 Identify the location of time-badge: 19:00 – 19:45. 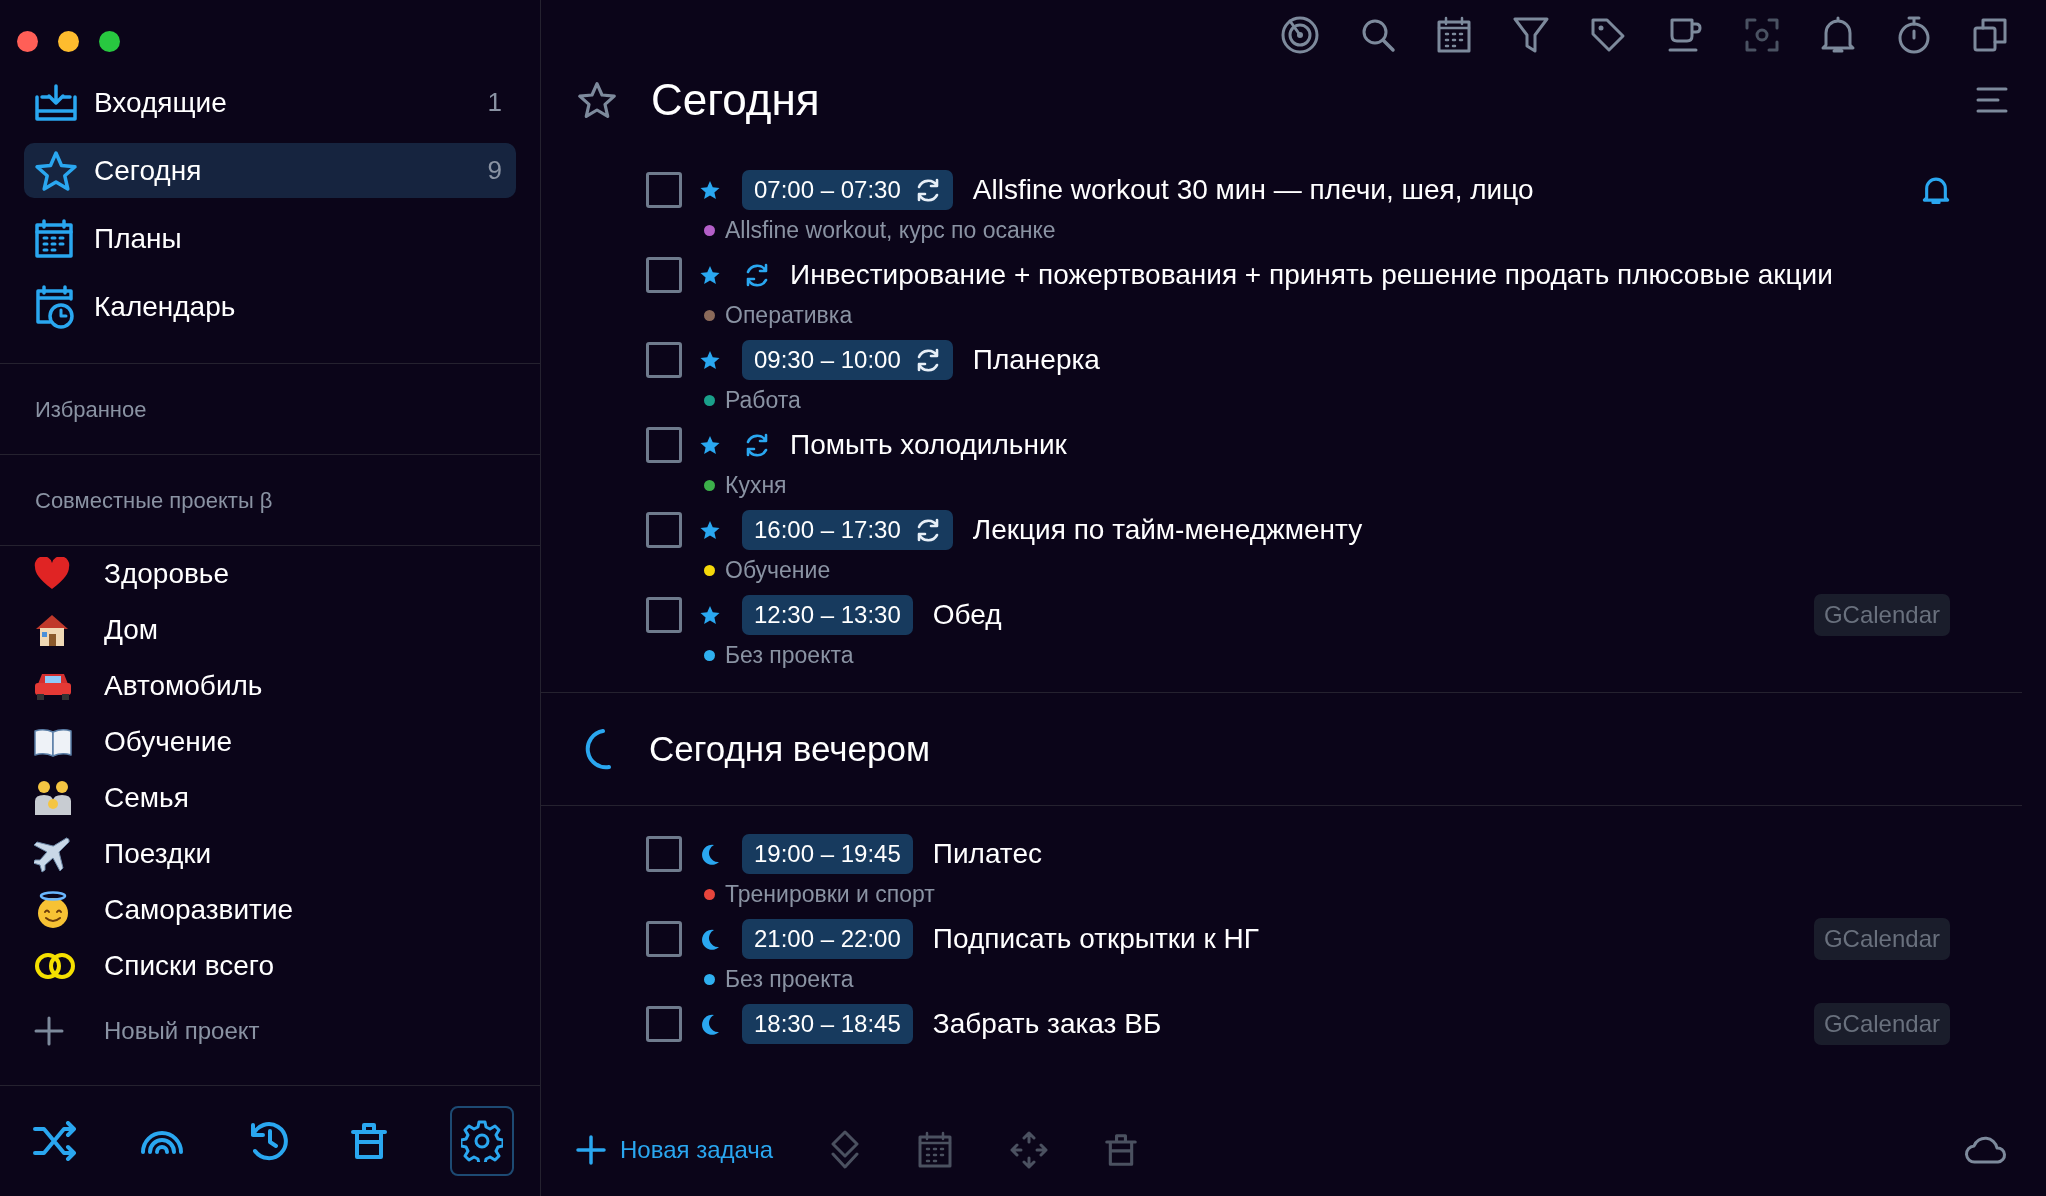
(827, 854).